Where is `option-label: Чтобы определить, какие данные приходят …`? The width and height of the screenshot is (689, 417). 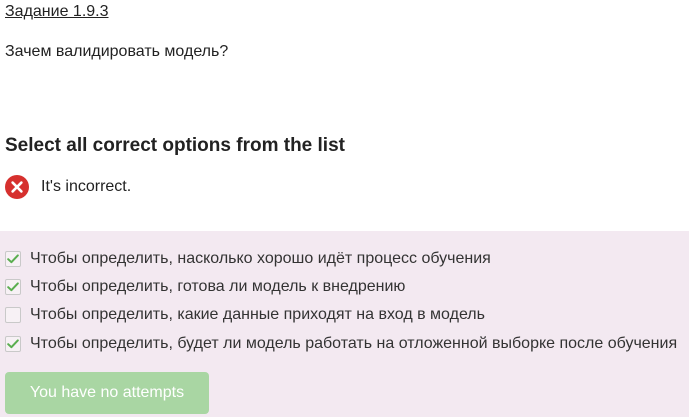
option-label: Чтобы определить, какие данные приходят … is located at coordinates (257, 314).